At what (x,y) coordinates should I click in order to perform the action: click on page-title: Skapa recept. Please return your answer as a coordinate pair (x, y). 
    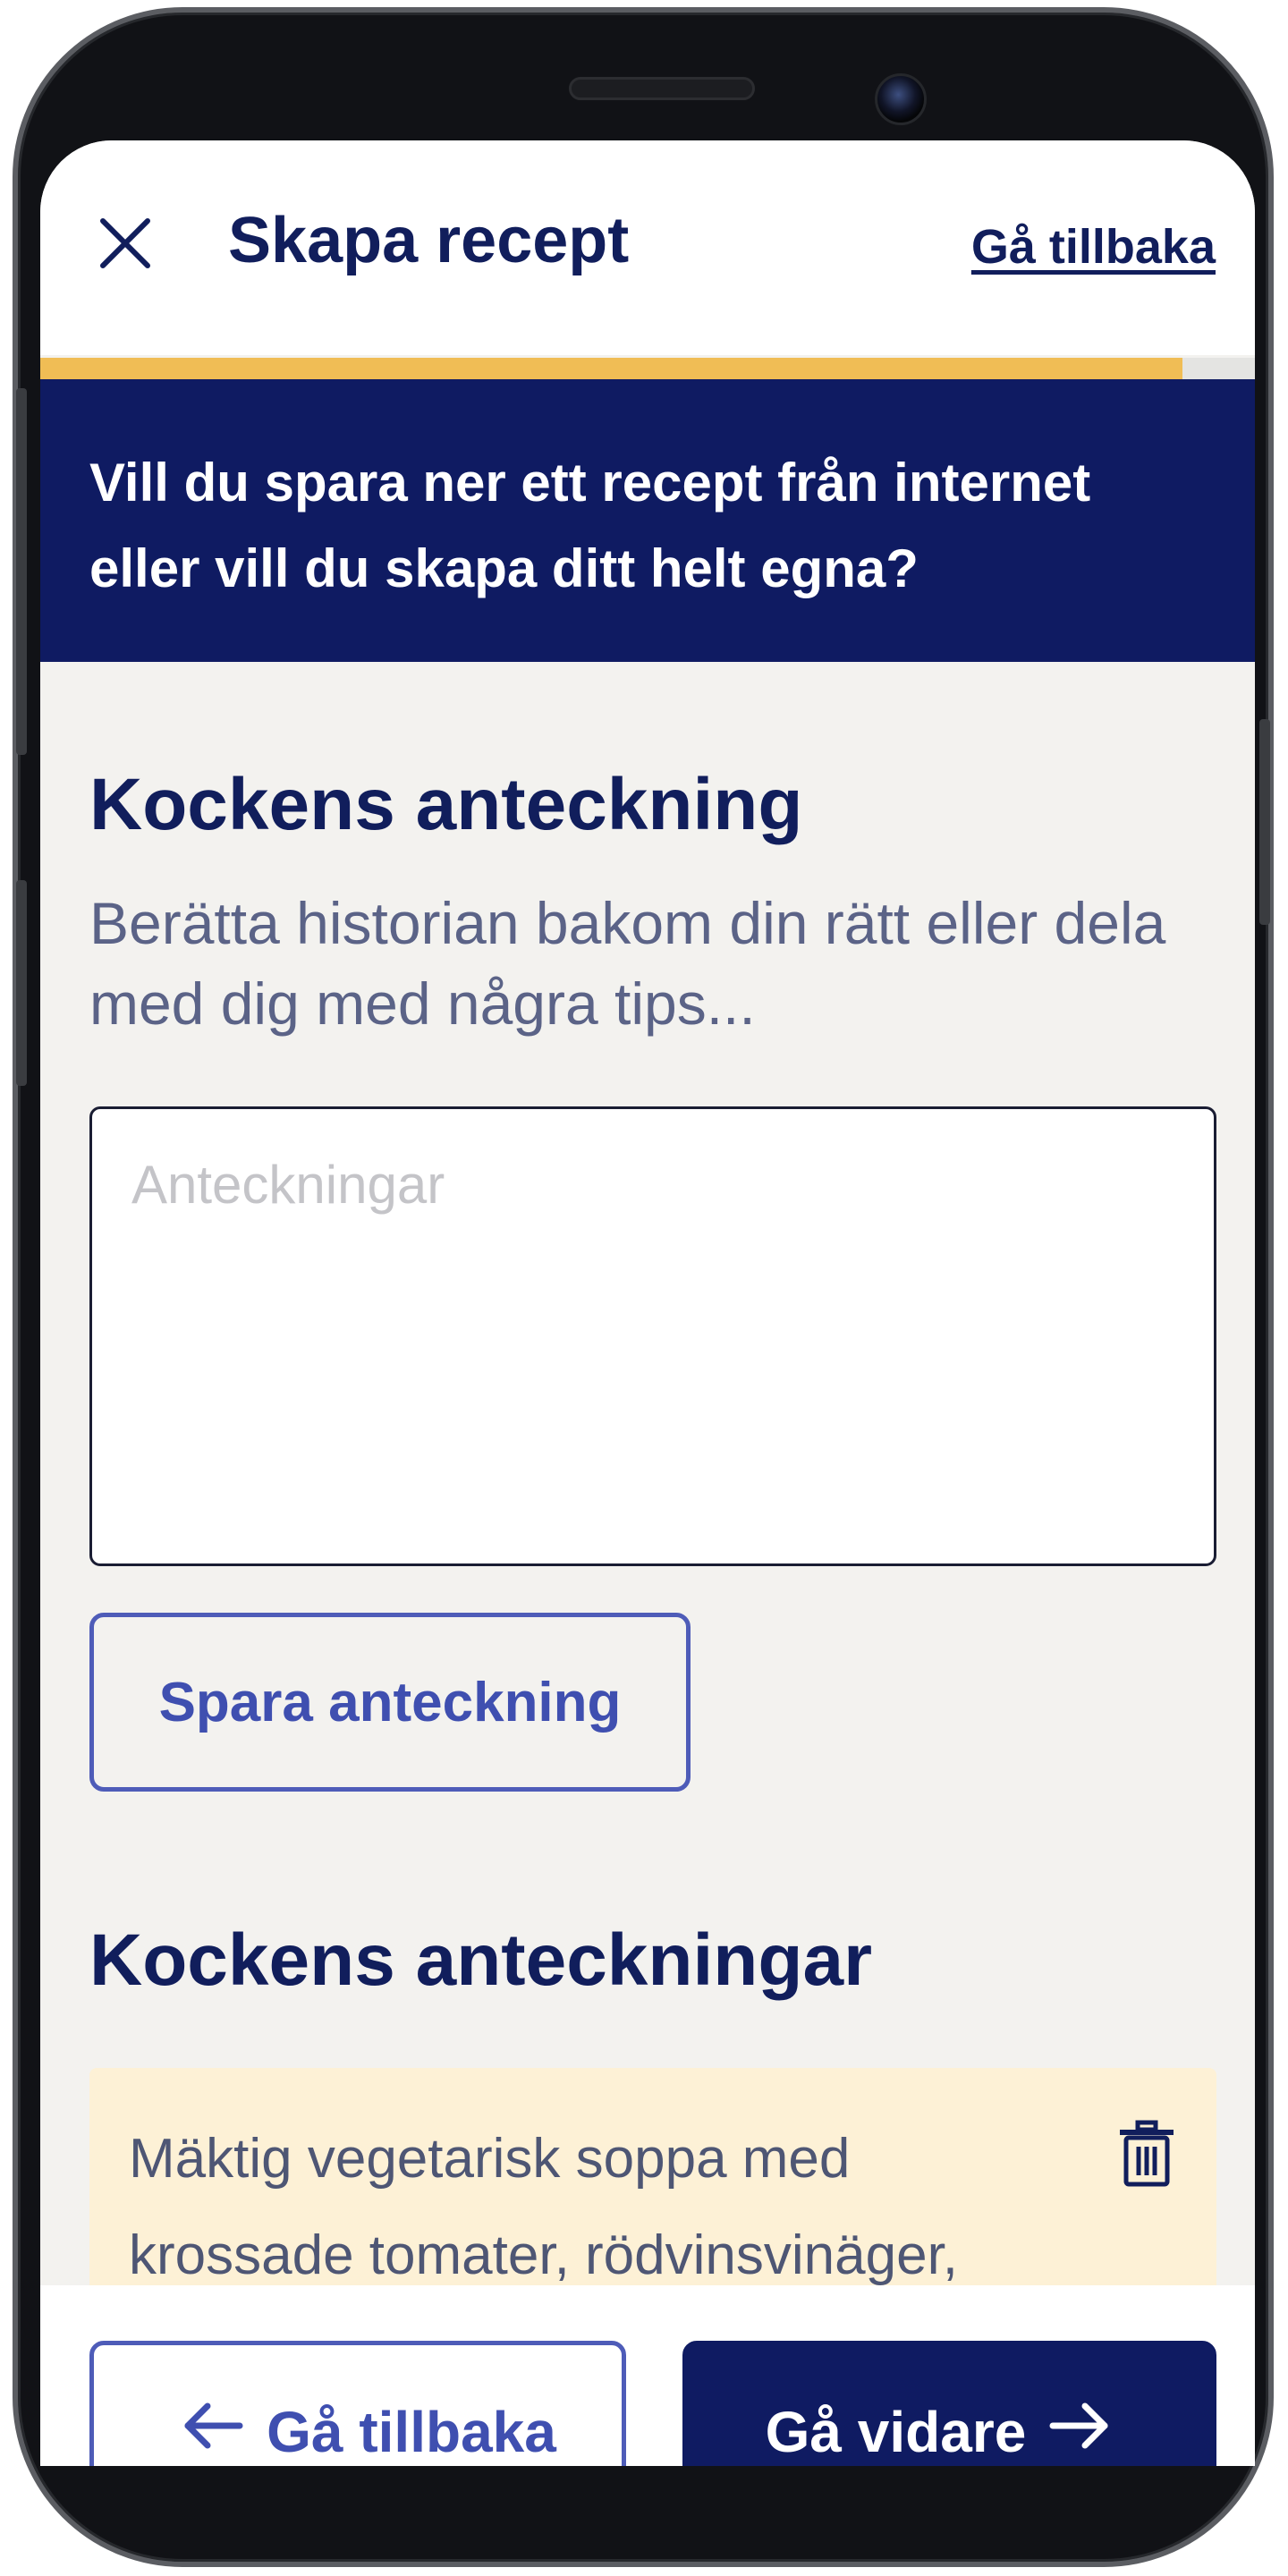
    Looking at the image, I should click on (429, 240).